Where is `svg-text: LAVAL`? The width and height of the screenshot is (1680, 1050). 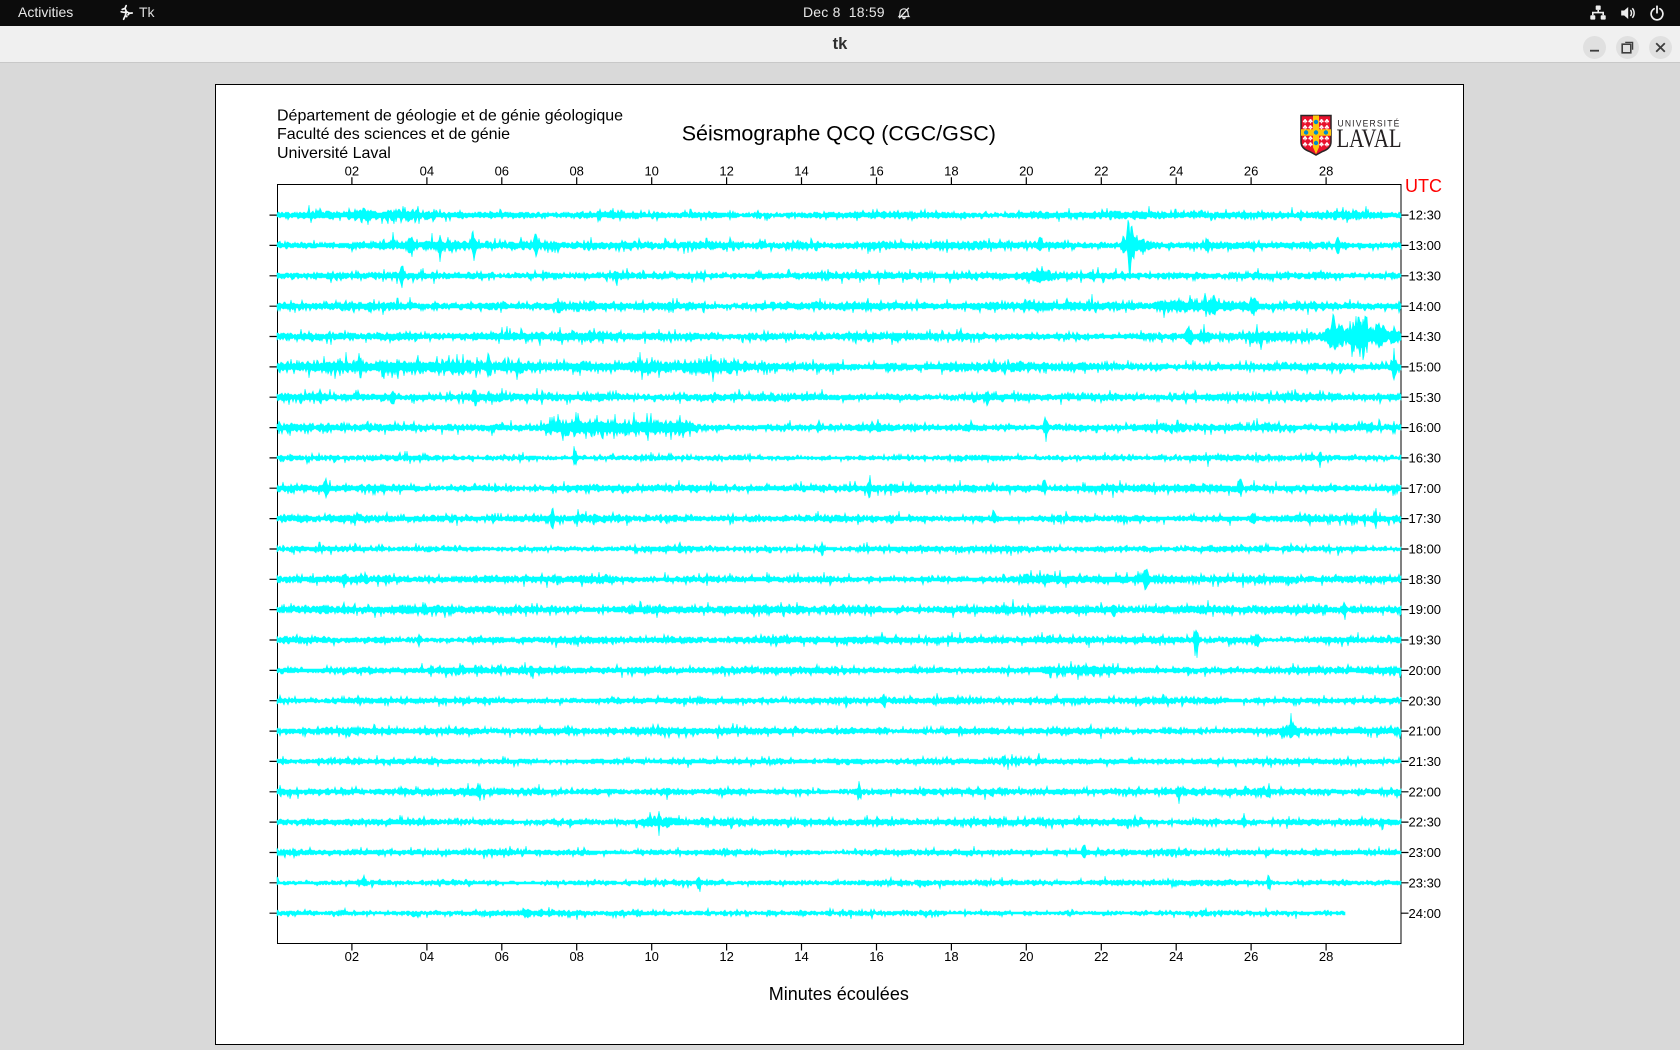 svg-text: LAVAL is located at coordinates (1369, 138).